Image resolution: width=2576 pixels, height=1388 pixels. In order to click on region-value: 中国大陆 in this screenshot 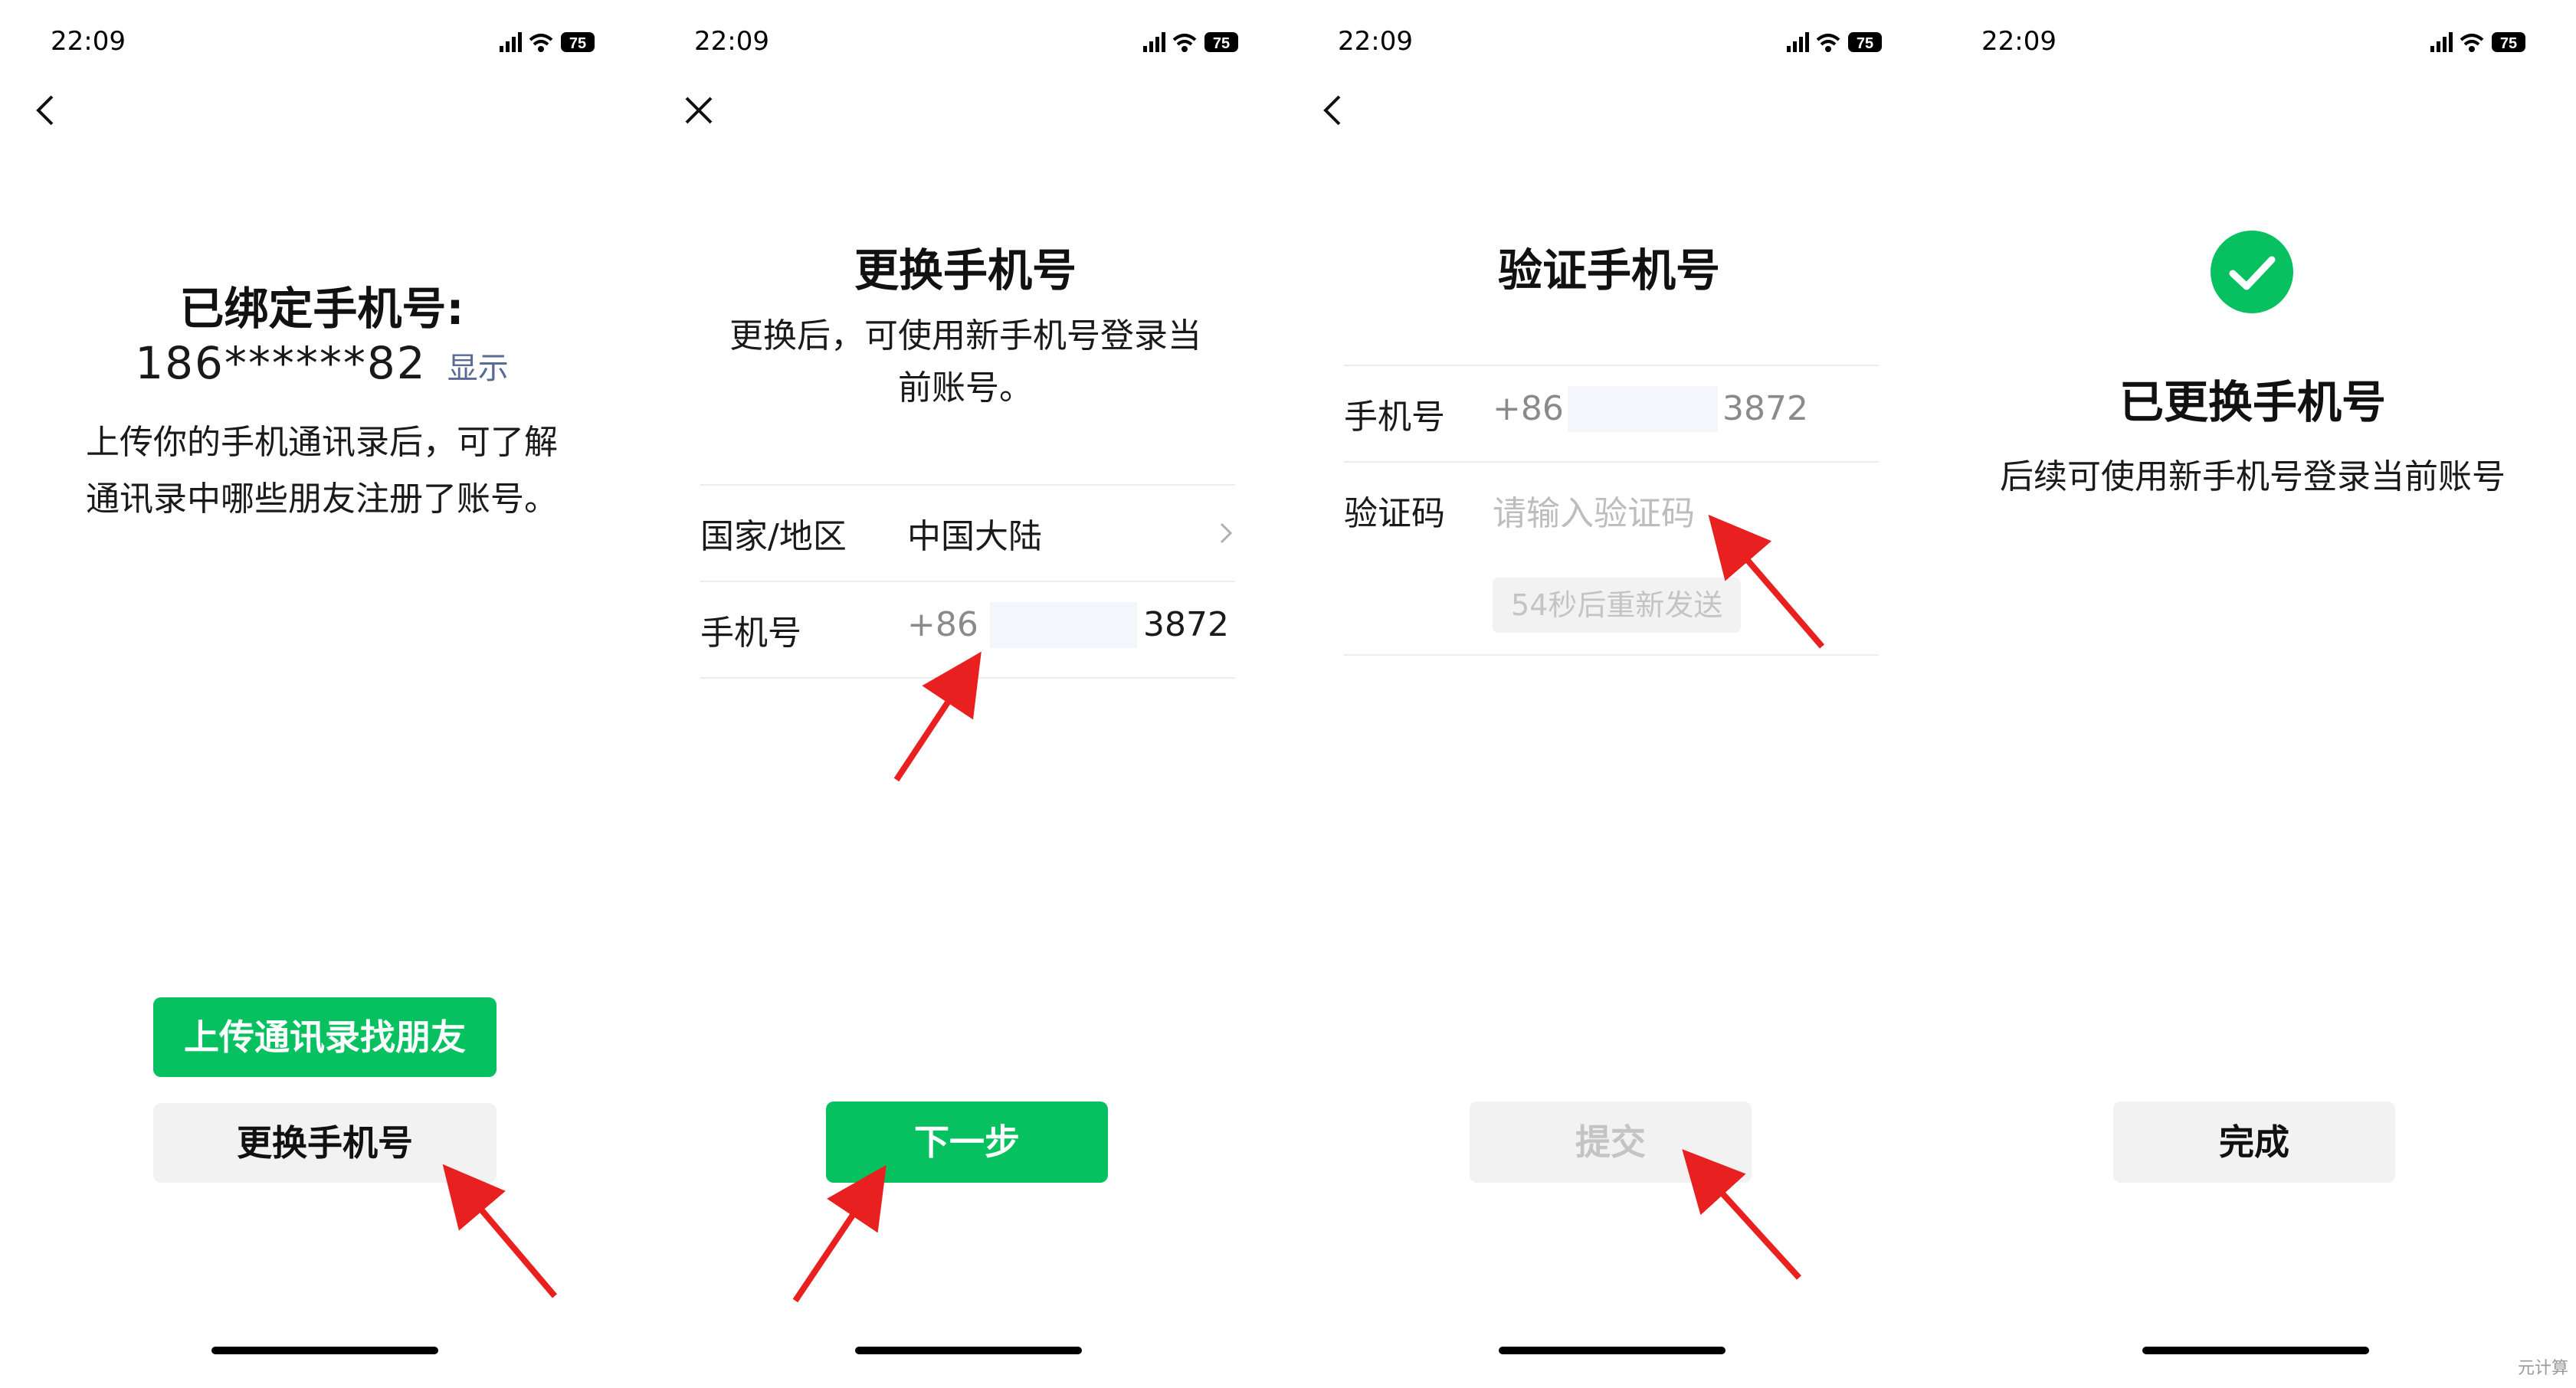, I will do `click(975, 536)`.